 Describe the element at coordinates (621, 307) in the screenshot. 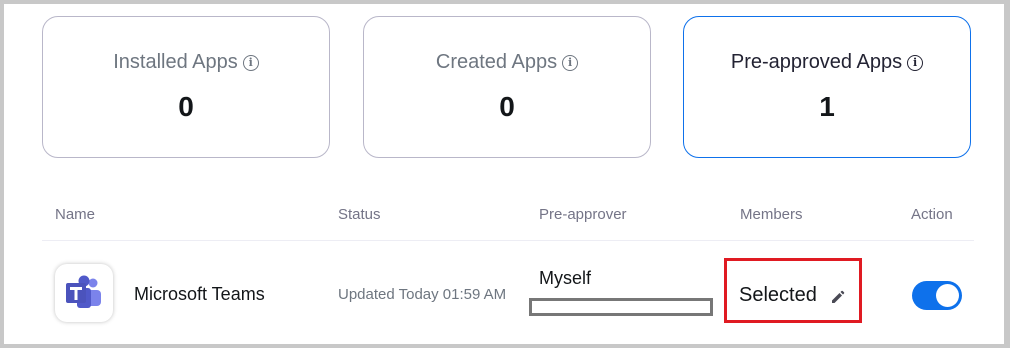

I see `redacted-field` at that location.